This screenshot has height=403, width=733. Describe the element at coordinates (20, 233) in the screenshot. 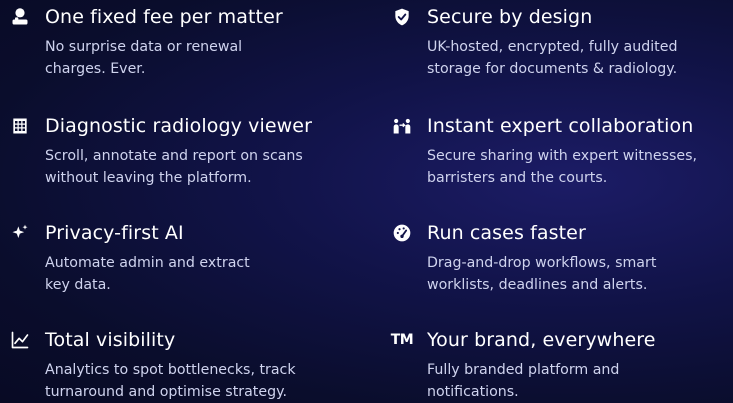

I see `sparkle-icon` at that location.